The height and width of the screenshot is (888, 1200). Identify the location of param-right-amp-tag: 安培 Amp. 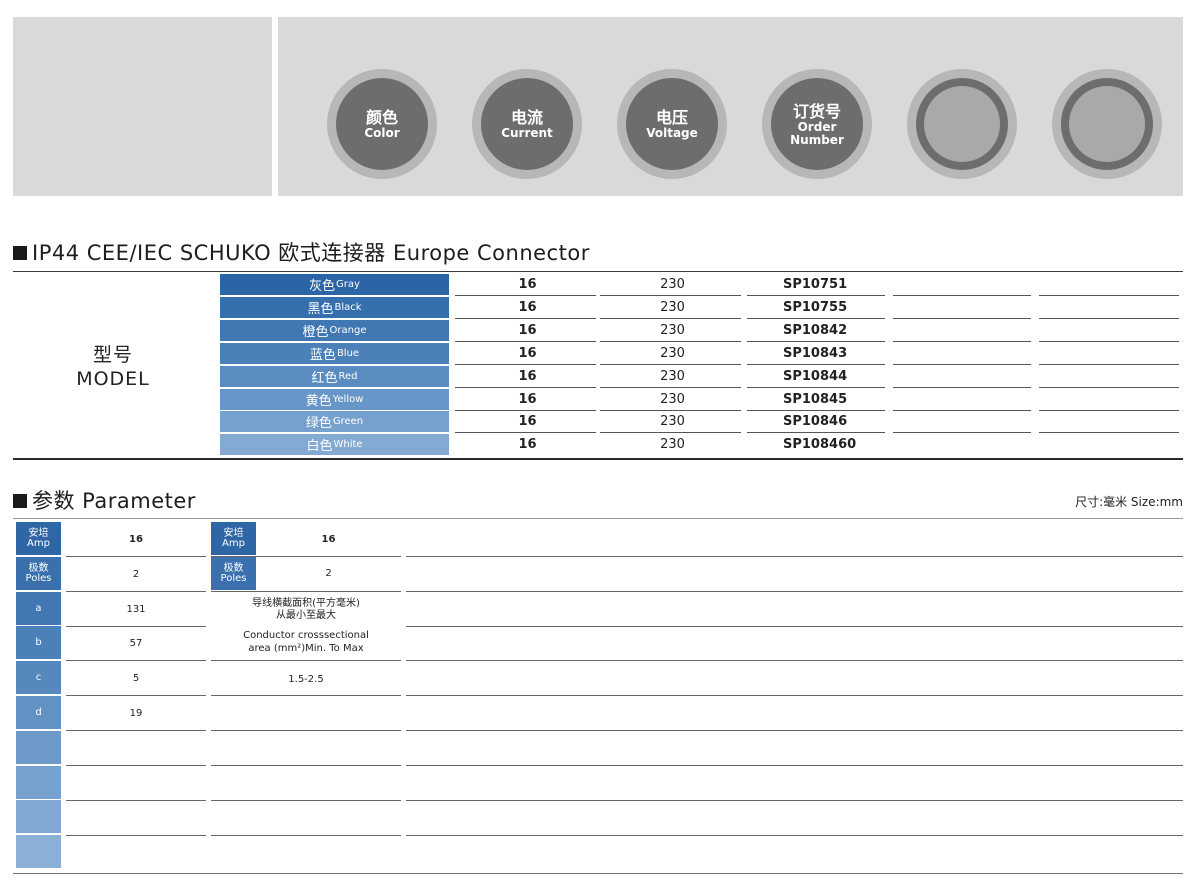
(233, 538).